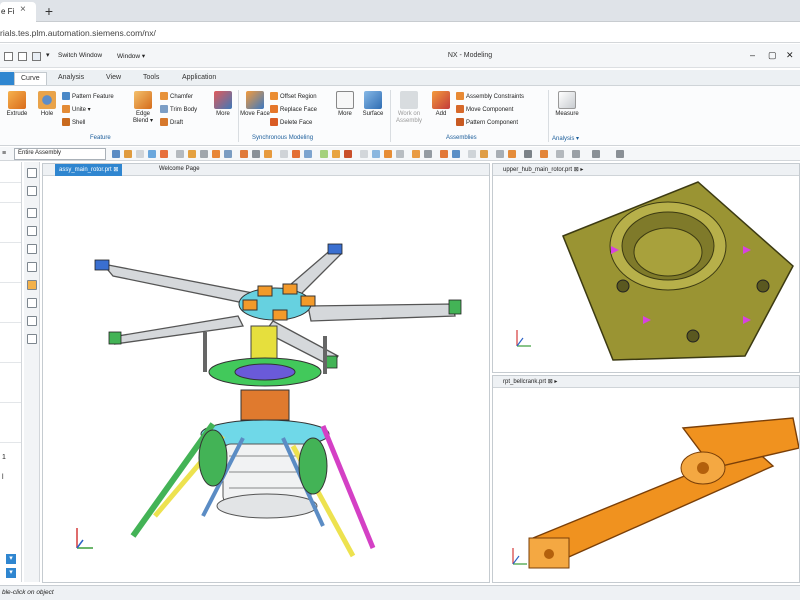 The image size is (800, 600). Describe the element at coordinates (255, 104) in the screenshot. I see `move-face-button: Move Face` at that location.